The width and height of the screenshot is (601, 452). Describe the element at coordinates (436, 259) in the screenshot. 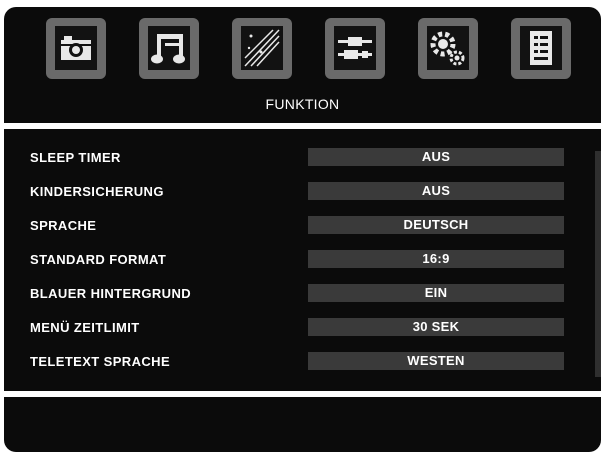

I see `setting-value: 16:9` at that location.